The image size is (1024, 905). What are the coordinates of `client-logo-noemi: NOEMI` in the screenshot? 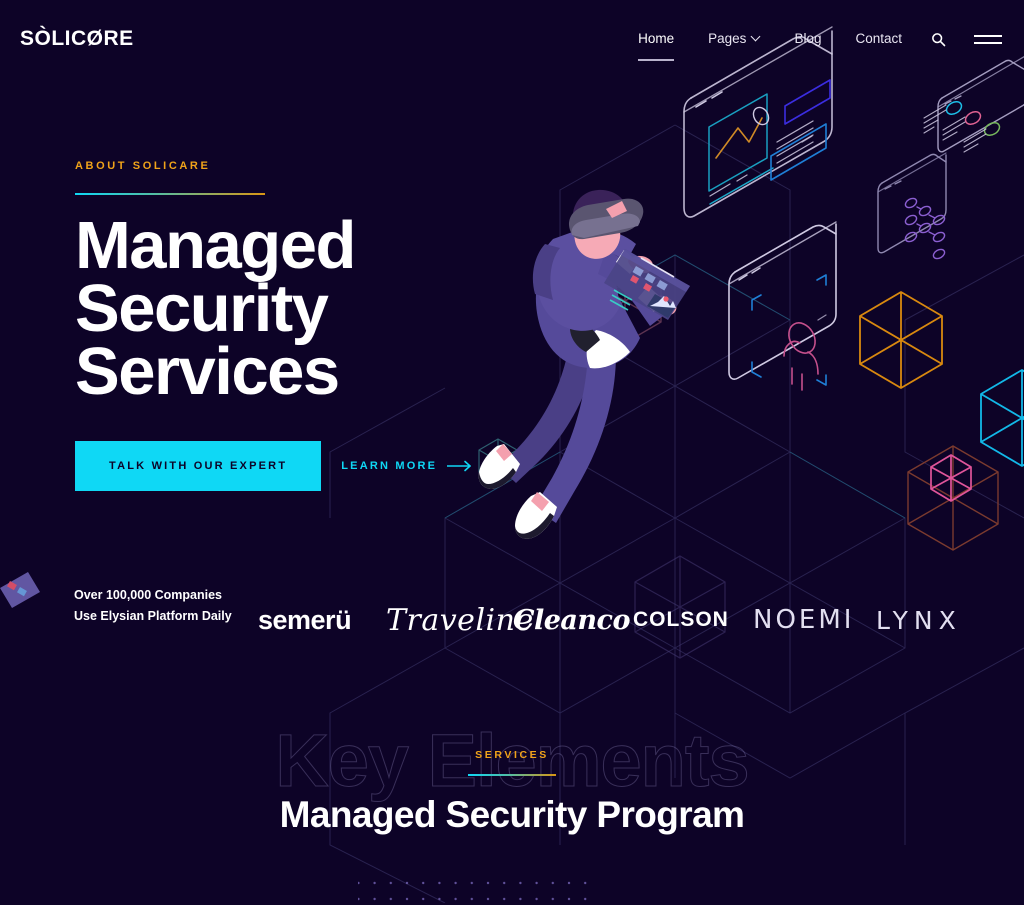 It's located at (803, 620).